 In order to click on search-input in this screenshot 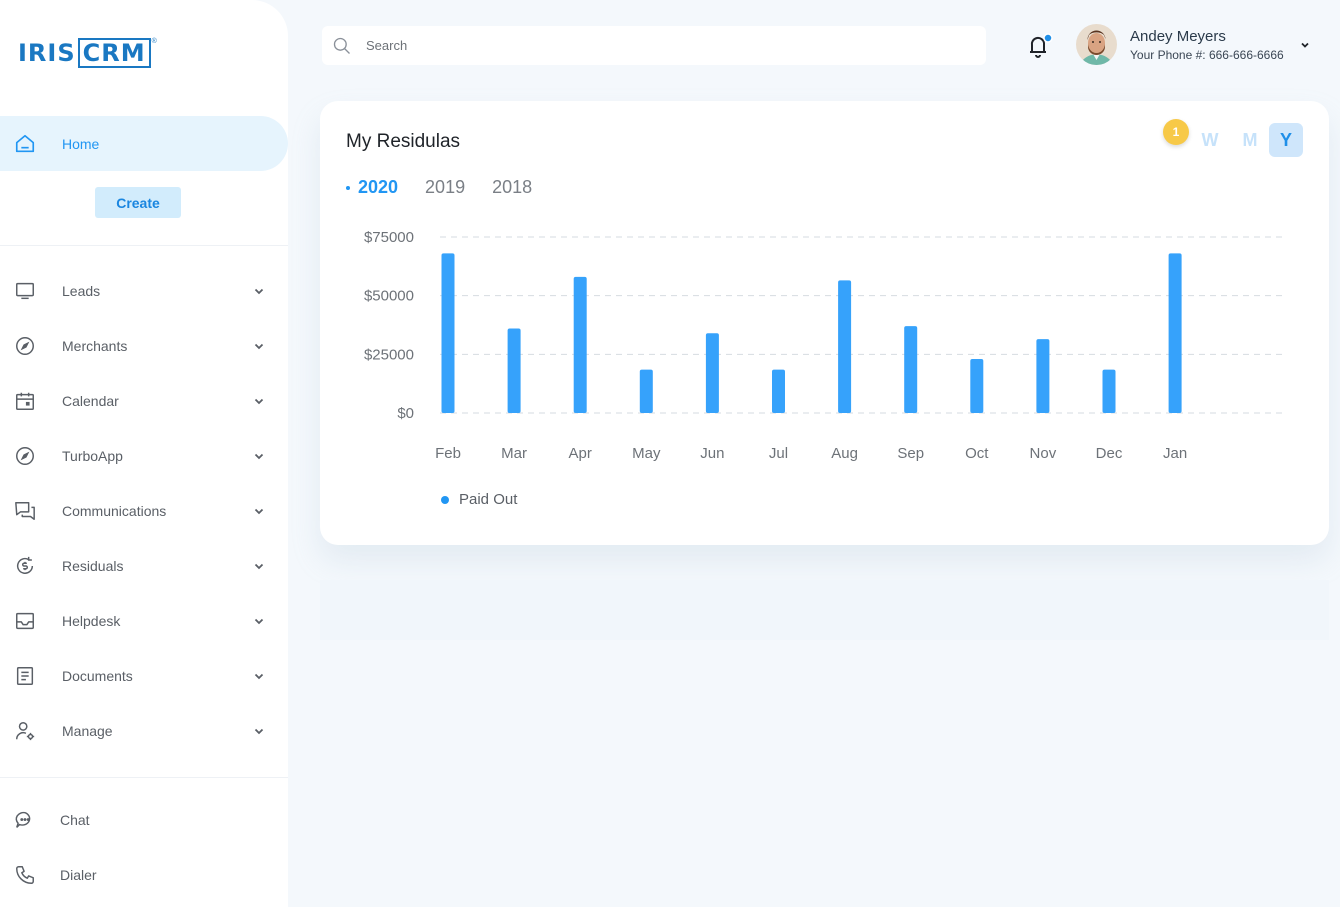, I will do `click(666, 45)`.